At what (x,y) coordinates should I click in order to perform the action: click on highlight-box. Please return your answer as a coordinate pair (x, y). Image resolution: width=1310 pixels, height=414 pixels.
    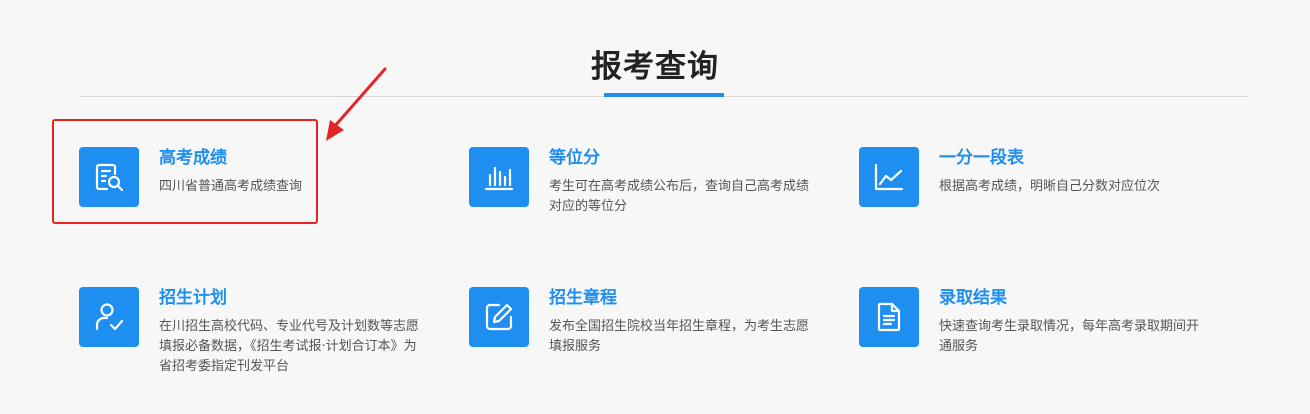
    Looking at the image, I should click on (185, 171).